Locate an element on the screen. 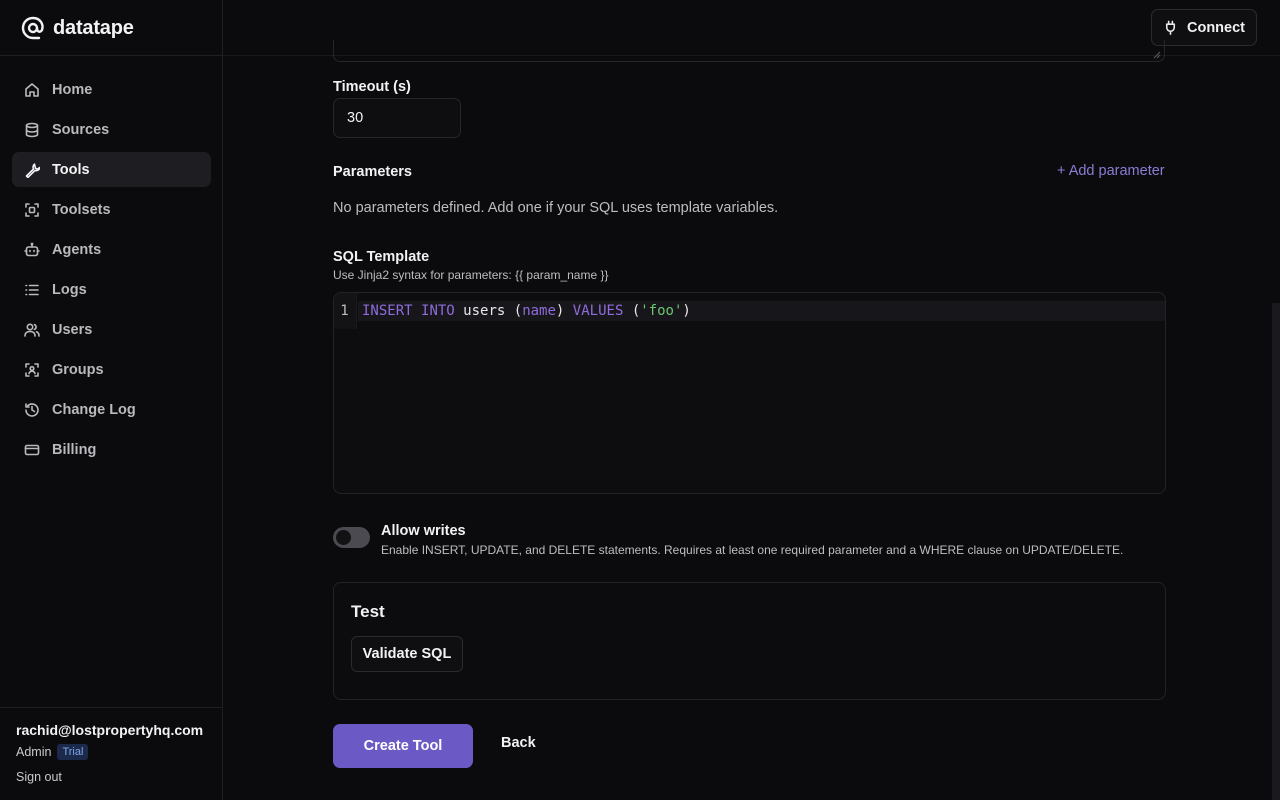 Image resolution: width=1280 pixels, height=800 pixels. sidebar-footer-divider is located at coordinates (111, 707).